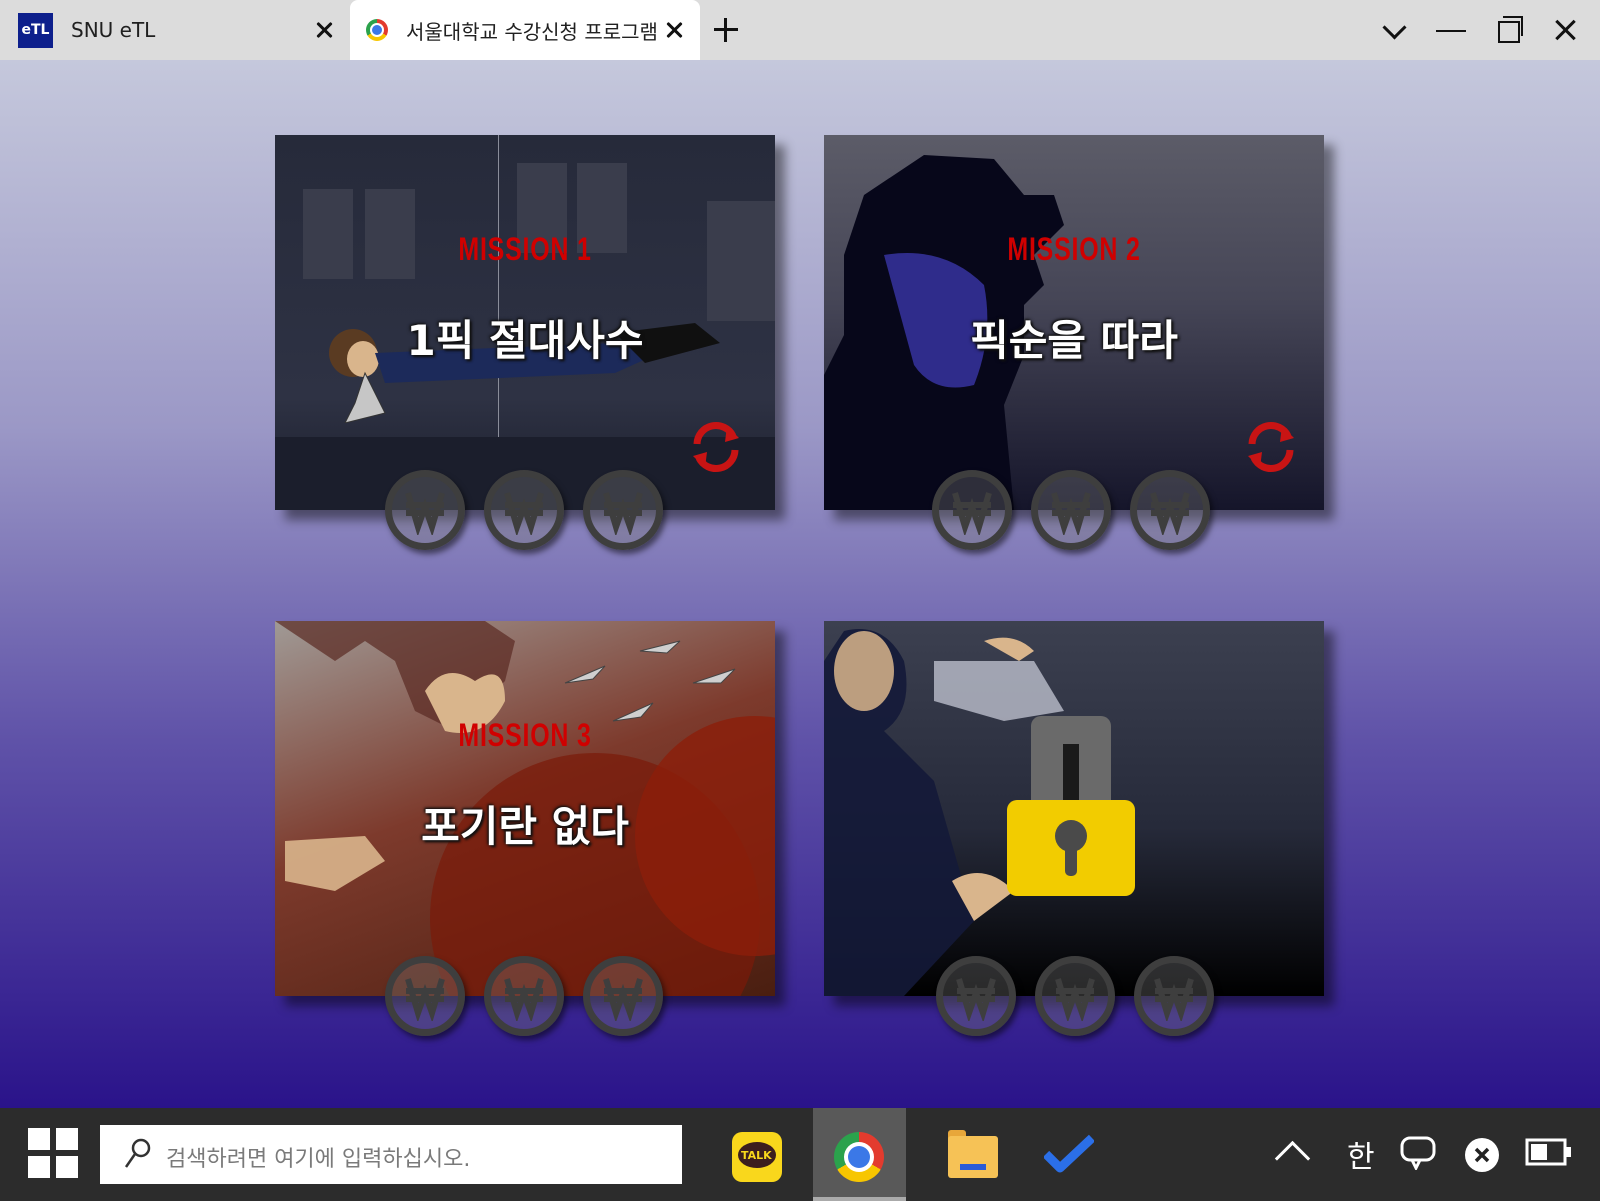  I want to click on mission-card-3: MISSION 3 포기란 없다, so click(525, 828).